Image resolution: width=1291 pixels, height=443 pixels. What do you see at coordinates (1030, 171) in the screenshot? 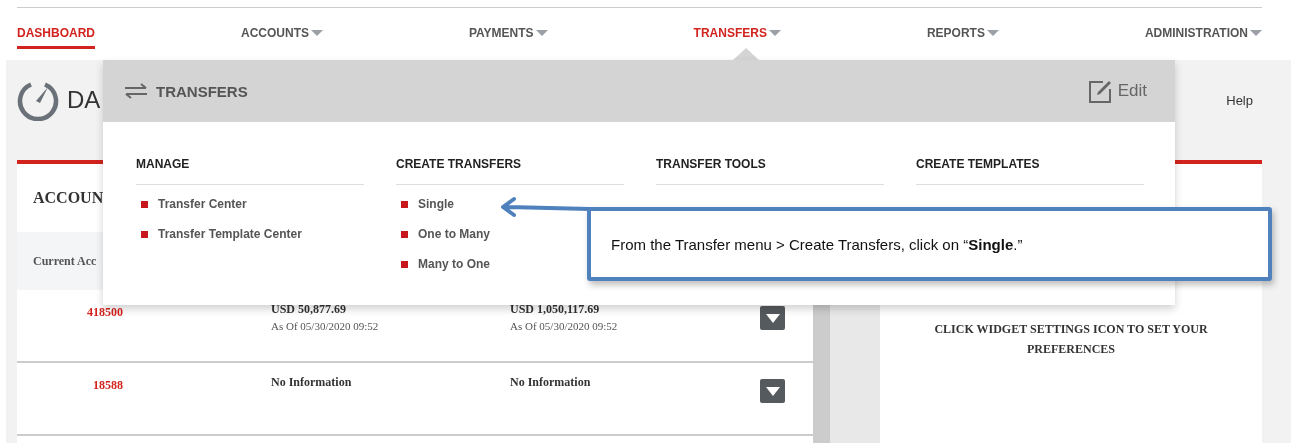
I see `menu-heading: CREATE TEMPLATES` at bounding box center [1030, 171].